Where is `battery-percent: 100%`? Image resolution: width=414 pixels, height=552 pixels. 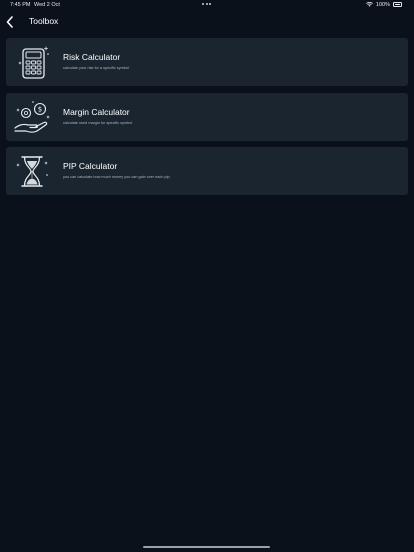
battery-percent: 100% is located at coordinates (382, 4).